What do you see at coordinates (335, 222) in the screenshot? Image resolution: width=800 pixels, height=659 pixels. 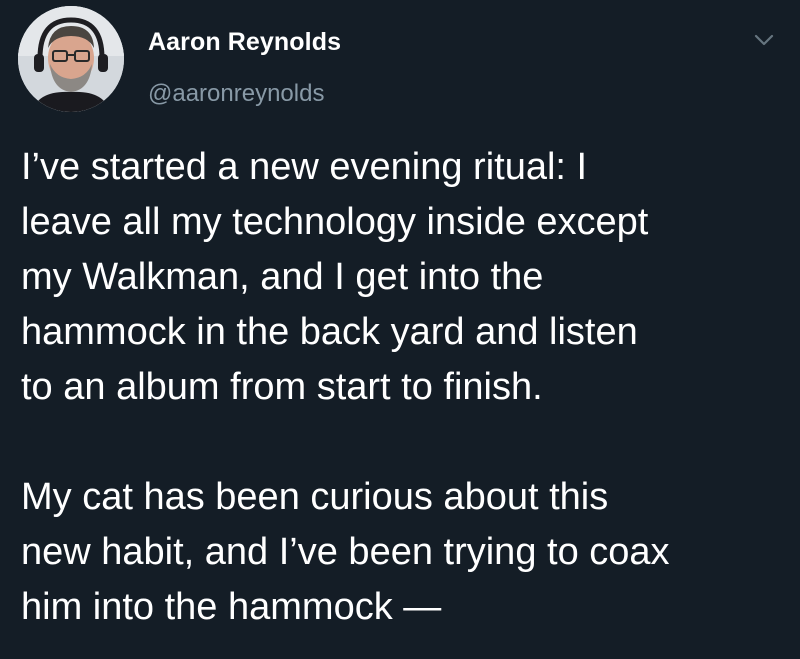 I see `tweet-line: leave all my technology inside except` at bounding box center [335, 222].